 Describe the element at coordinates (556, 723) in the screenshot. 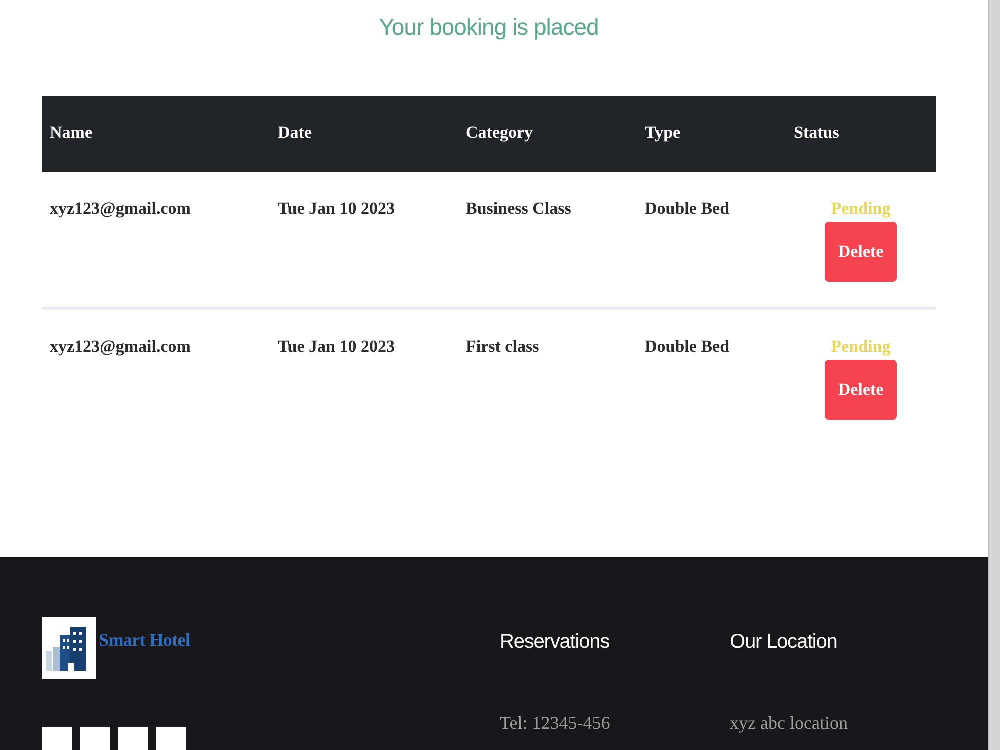

I see `footer-text: Tel: 12345-456` at that location.